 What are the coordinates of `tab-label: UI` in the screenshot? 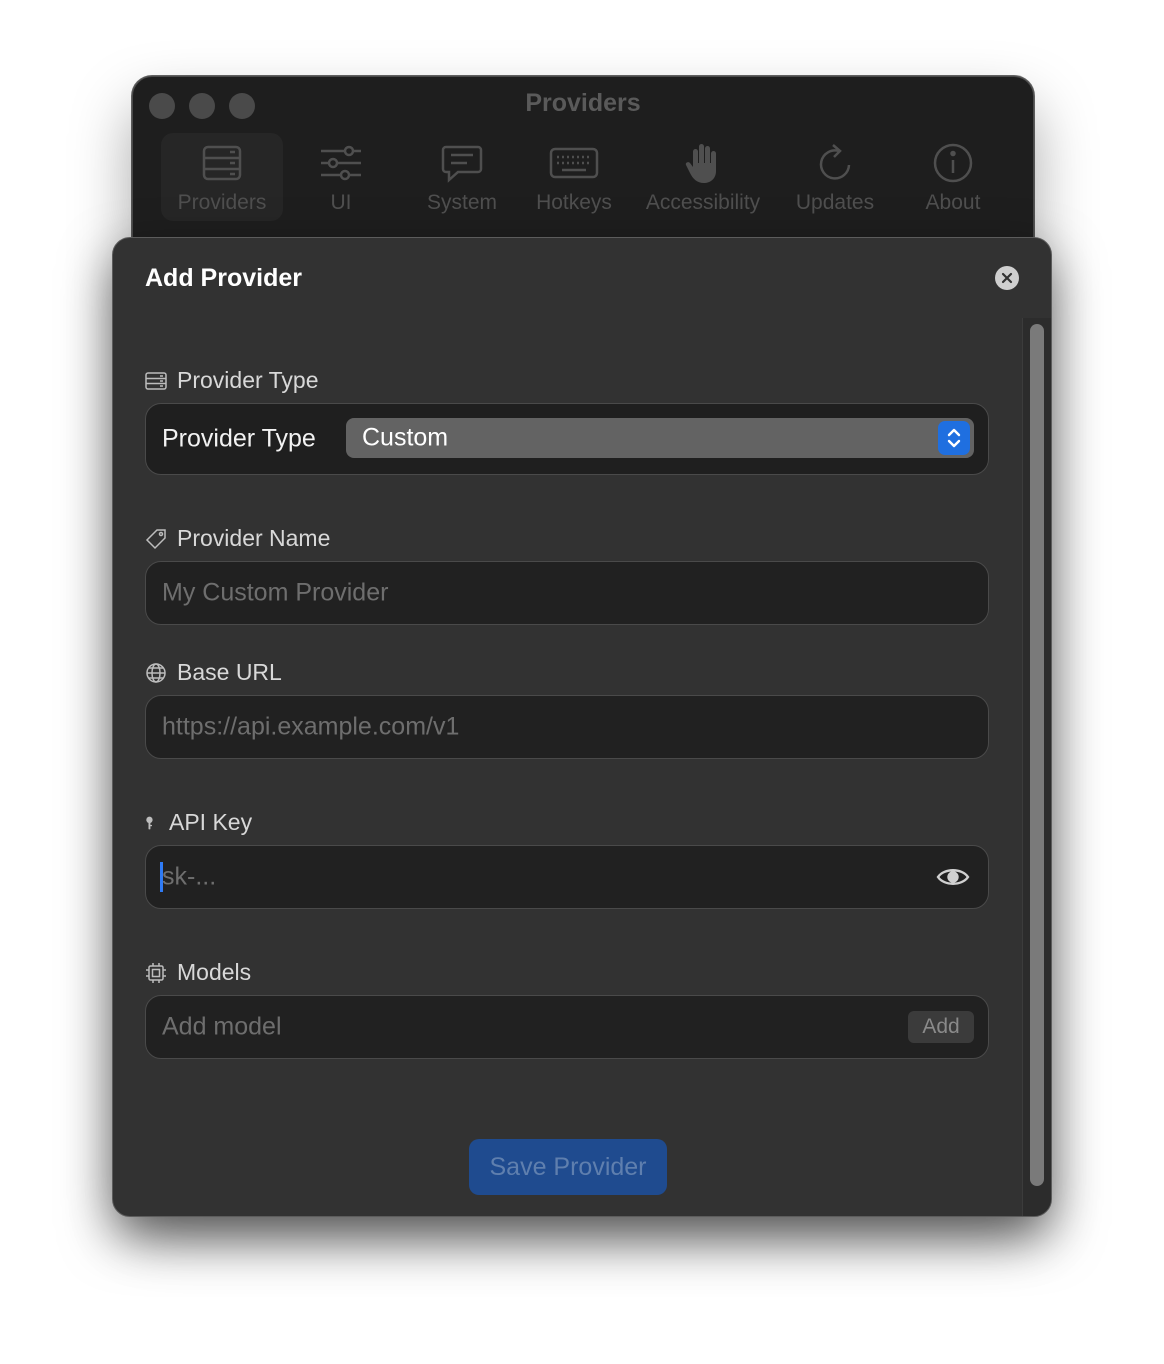 It's located at (341, 202).